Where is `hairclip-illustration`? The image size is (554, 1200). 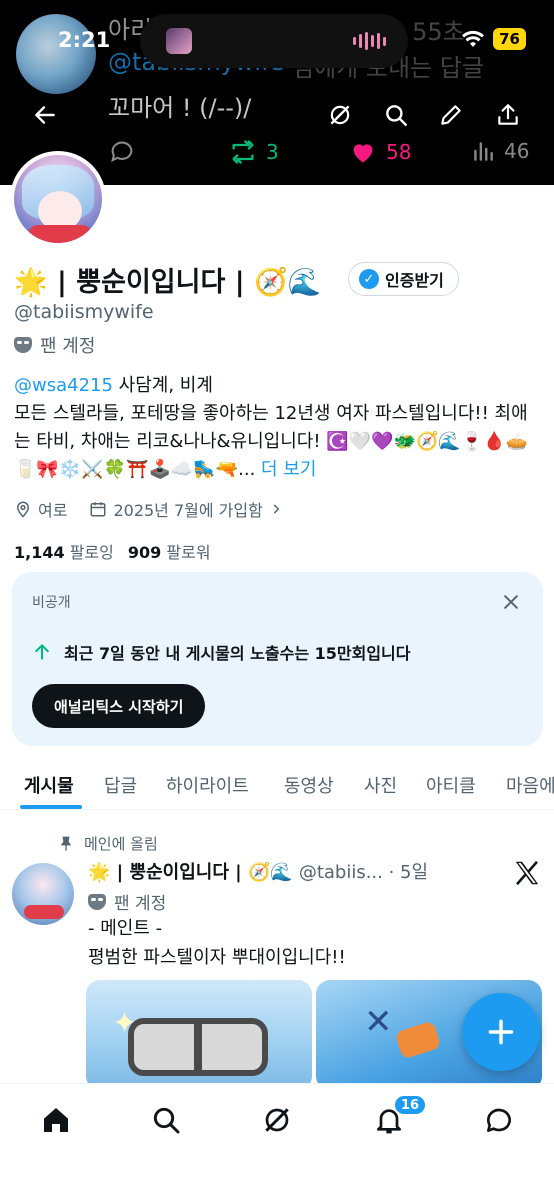
hairclip-illustration is located at coordinates (418, 1040).